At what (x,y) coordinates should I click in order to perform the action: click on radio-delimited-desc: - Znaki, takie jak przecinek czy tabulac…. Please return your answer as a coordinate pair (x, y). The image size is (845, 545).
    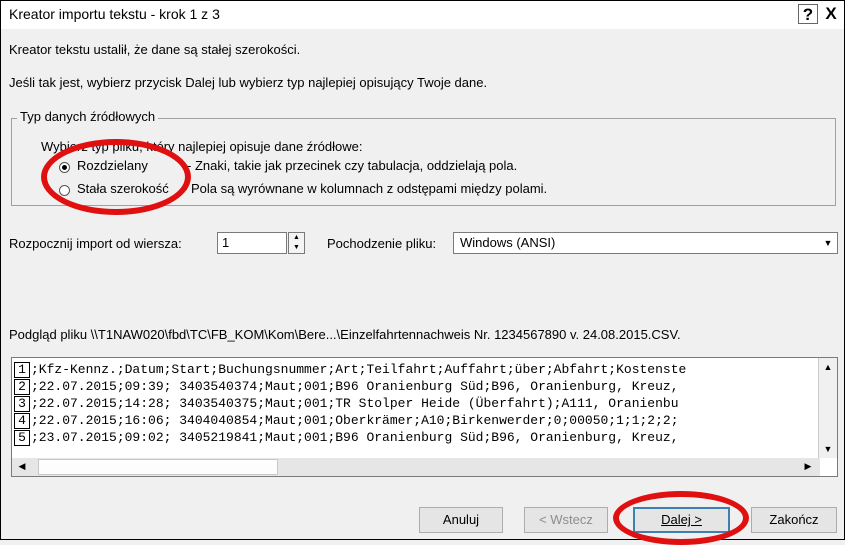
    Looking at the image, I should click on (352, 165).